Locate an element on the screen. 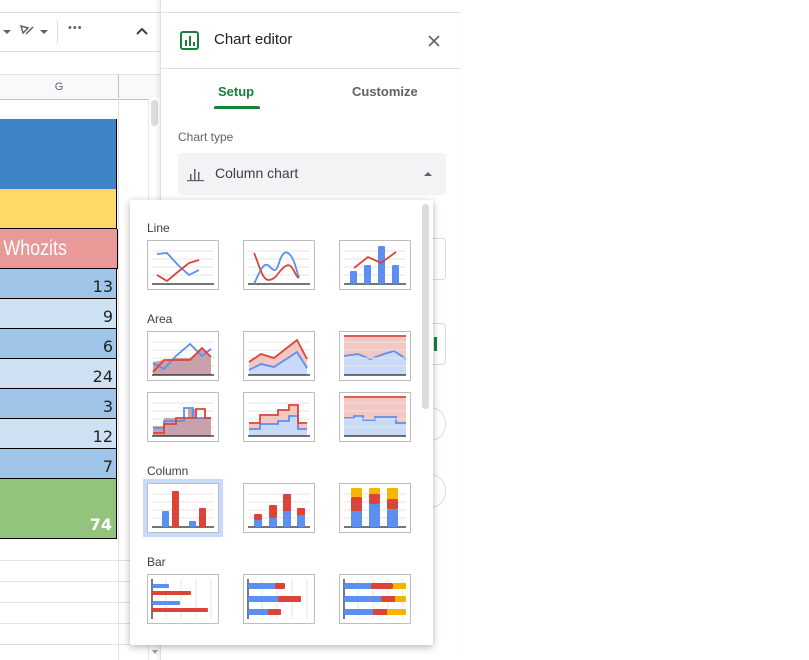  section-label-area: Area is located at coordinates (160, 319).